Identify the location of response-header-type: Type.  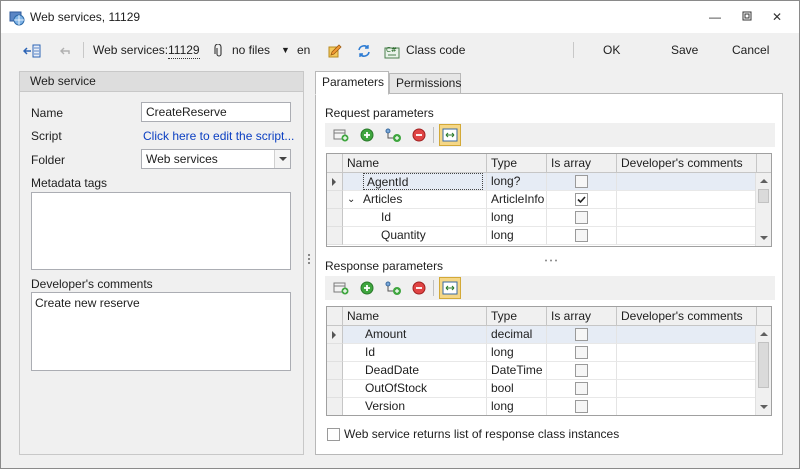
(517, 316).